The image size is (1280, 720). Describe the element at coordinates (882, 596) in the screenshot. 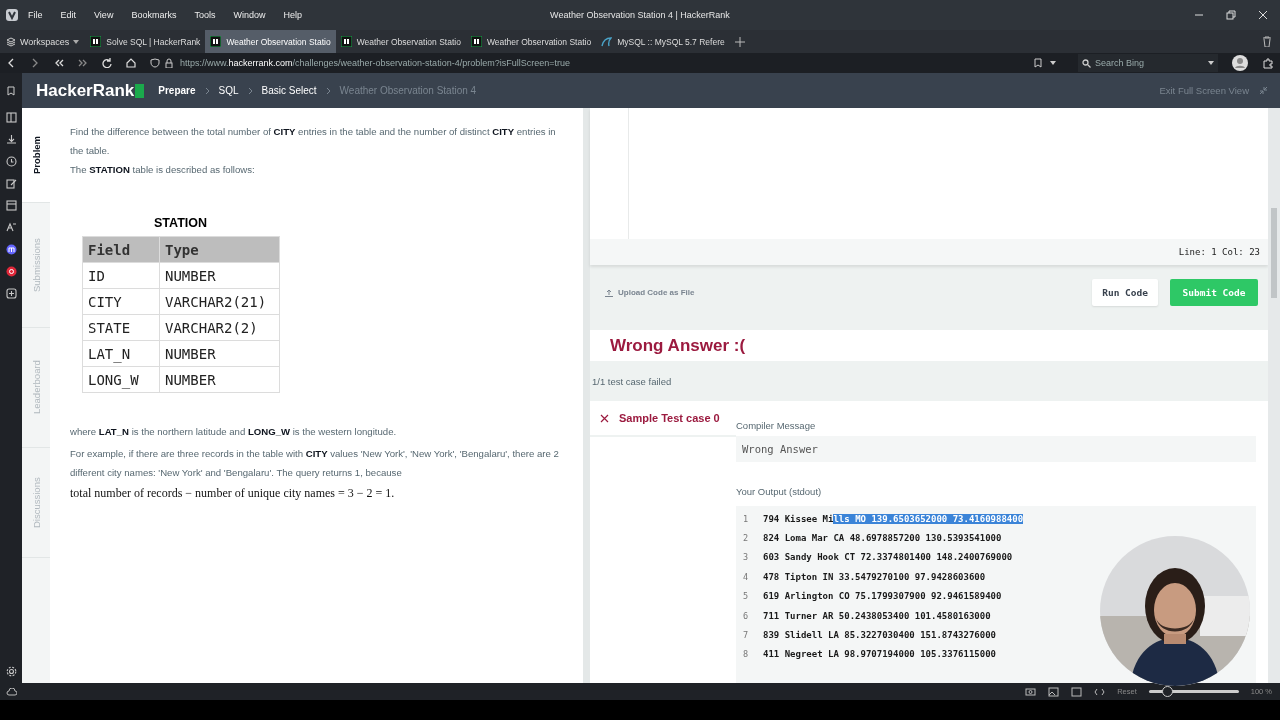

I see `output-line: 619 Arlington CO 75.1799307900 92.9461589400` at that location.